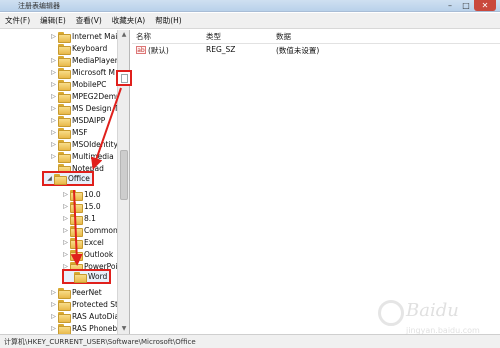  I want to click on menu-file: 文件(F), so click(17, 20).